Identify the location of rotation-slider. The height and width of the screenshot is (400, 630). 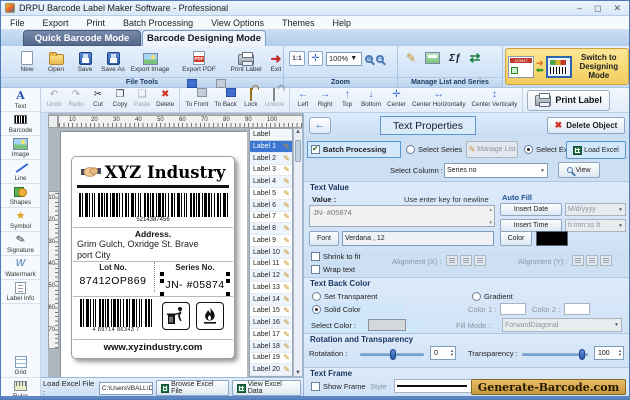
(392, 354).